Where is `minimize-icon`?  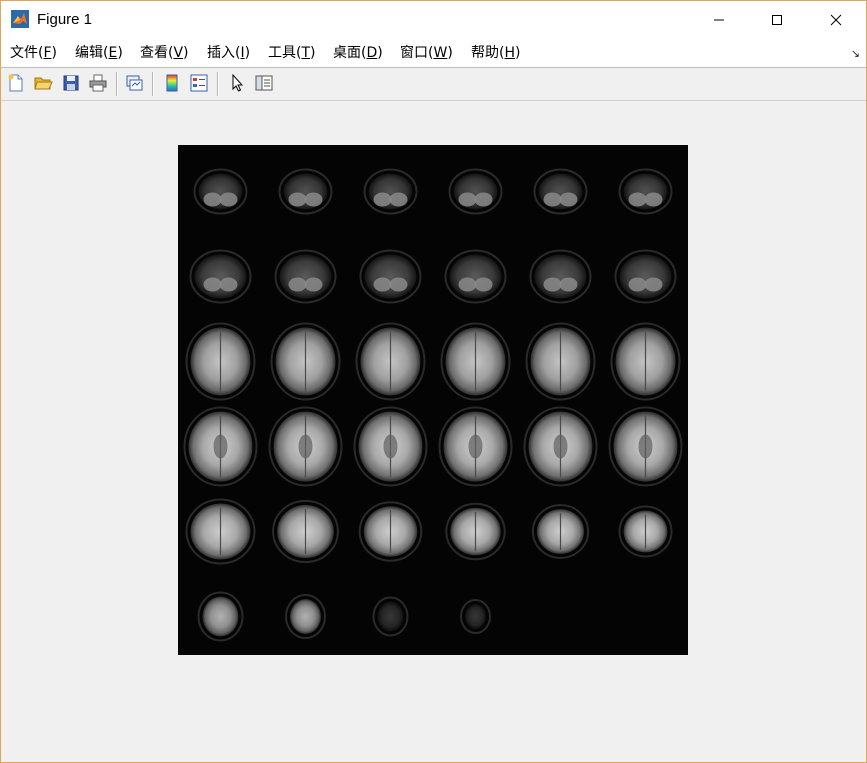
minimize-icon is located at coordinates (719, 20).